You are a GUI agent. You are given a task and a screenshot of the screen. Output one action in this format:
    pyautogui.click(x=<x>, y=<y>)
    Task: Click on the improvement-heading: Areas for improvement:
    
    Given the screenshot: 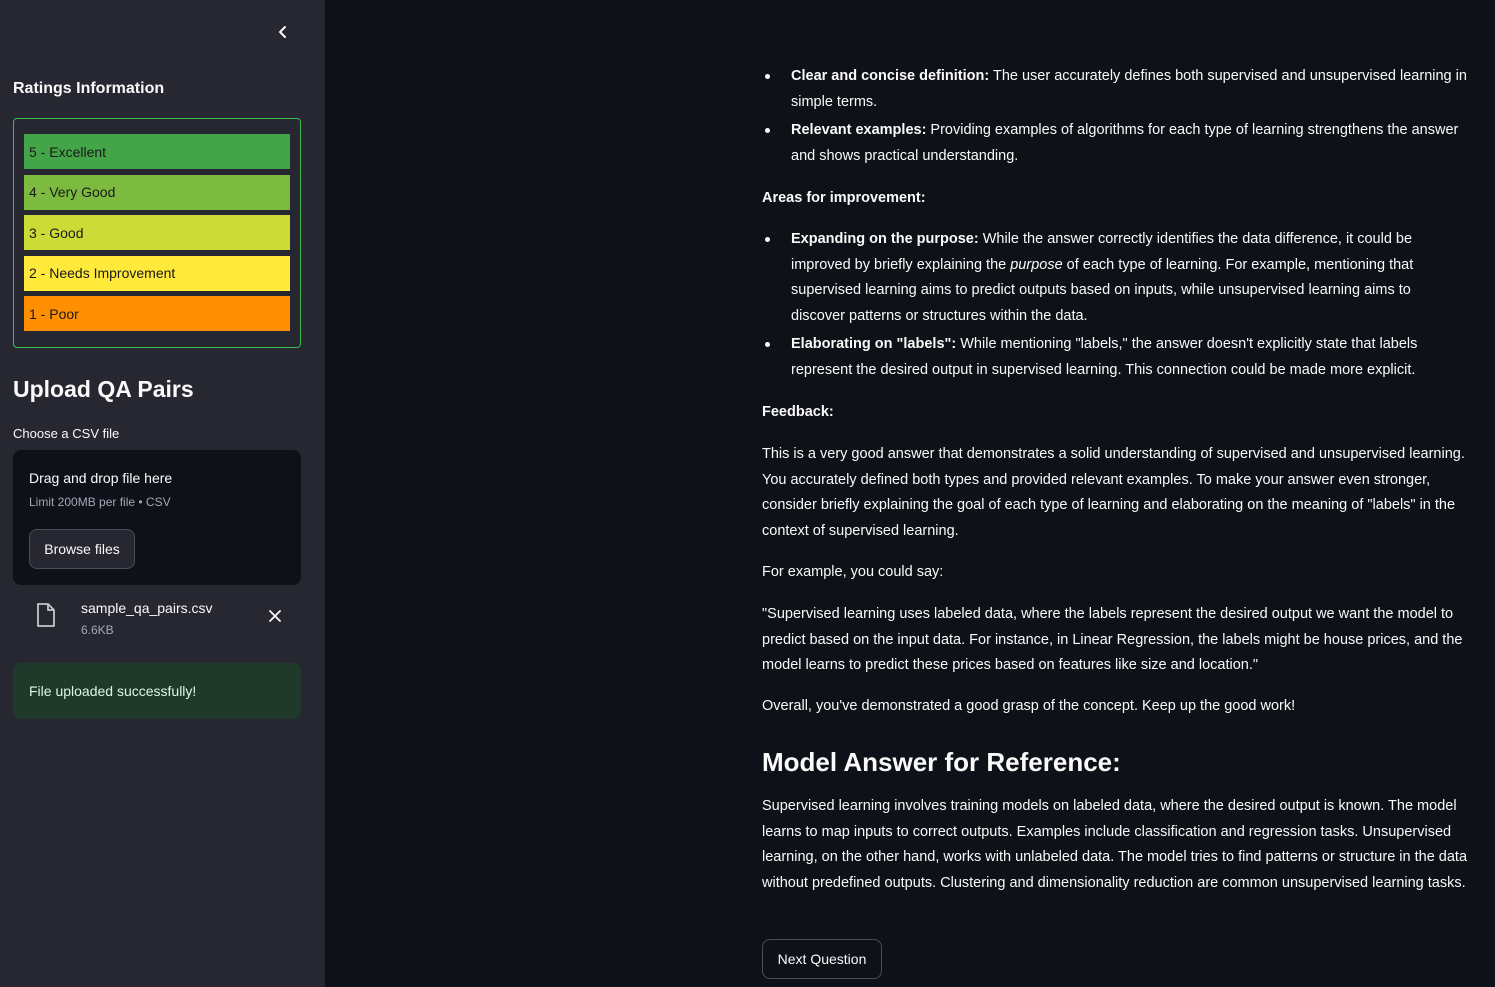 What is the action you would take?
    pyautogui.click(x=1114, y=199)
    